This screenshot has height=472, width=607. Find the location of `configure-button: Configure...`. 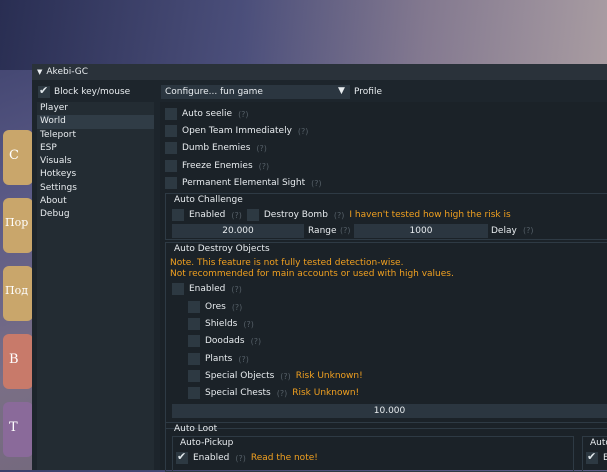

configure-button: Configure... is located at coordinates (191, 92).